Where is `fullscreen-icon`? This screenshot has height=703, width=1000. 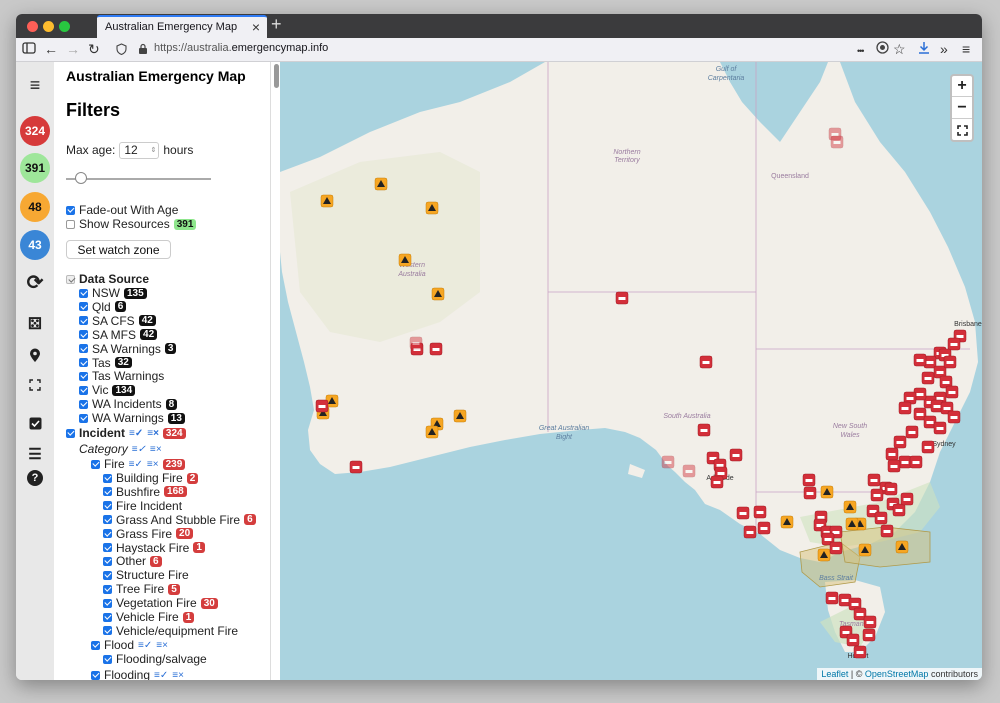
fullscreen-icon is located at coordinates (35, 385).